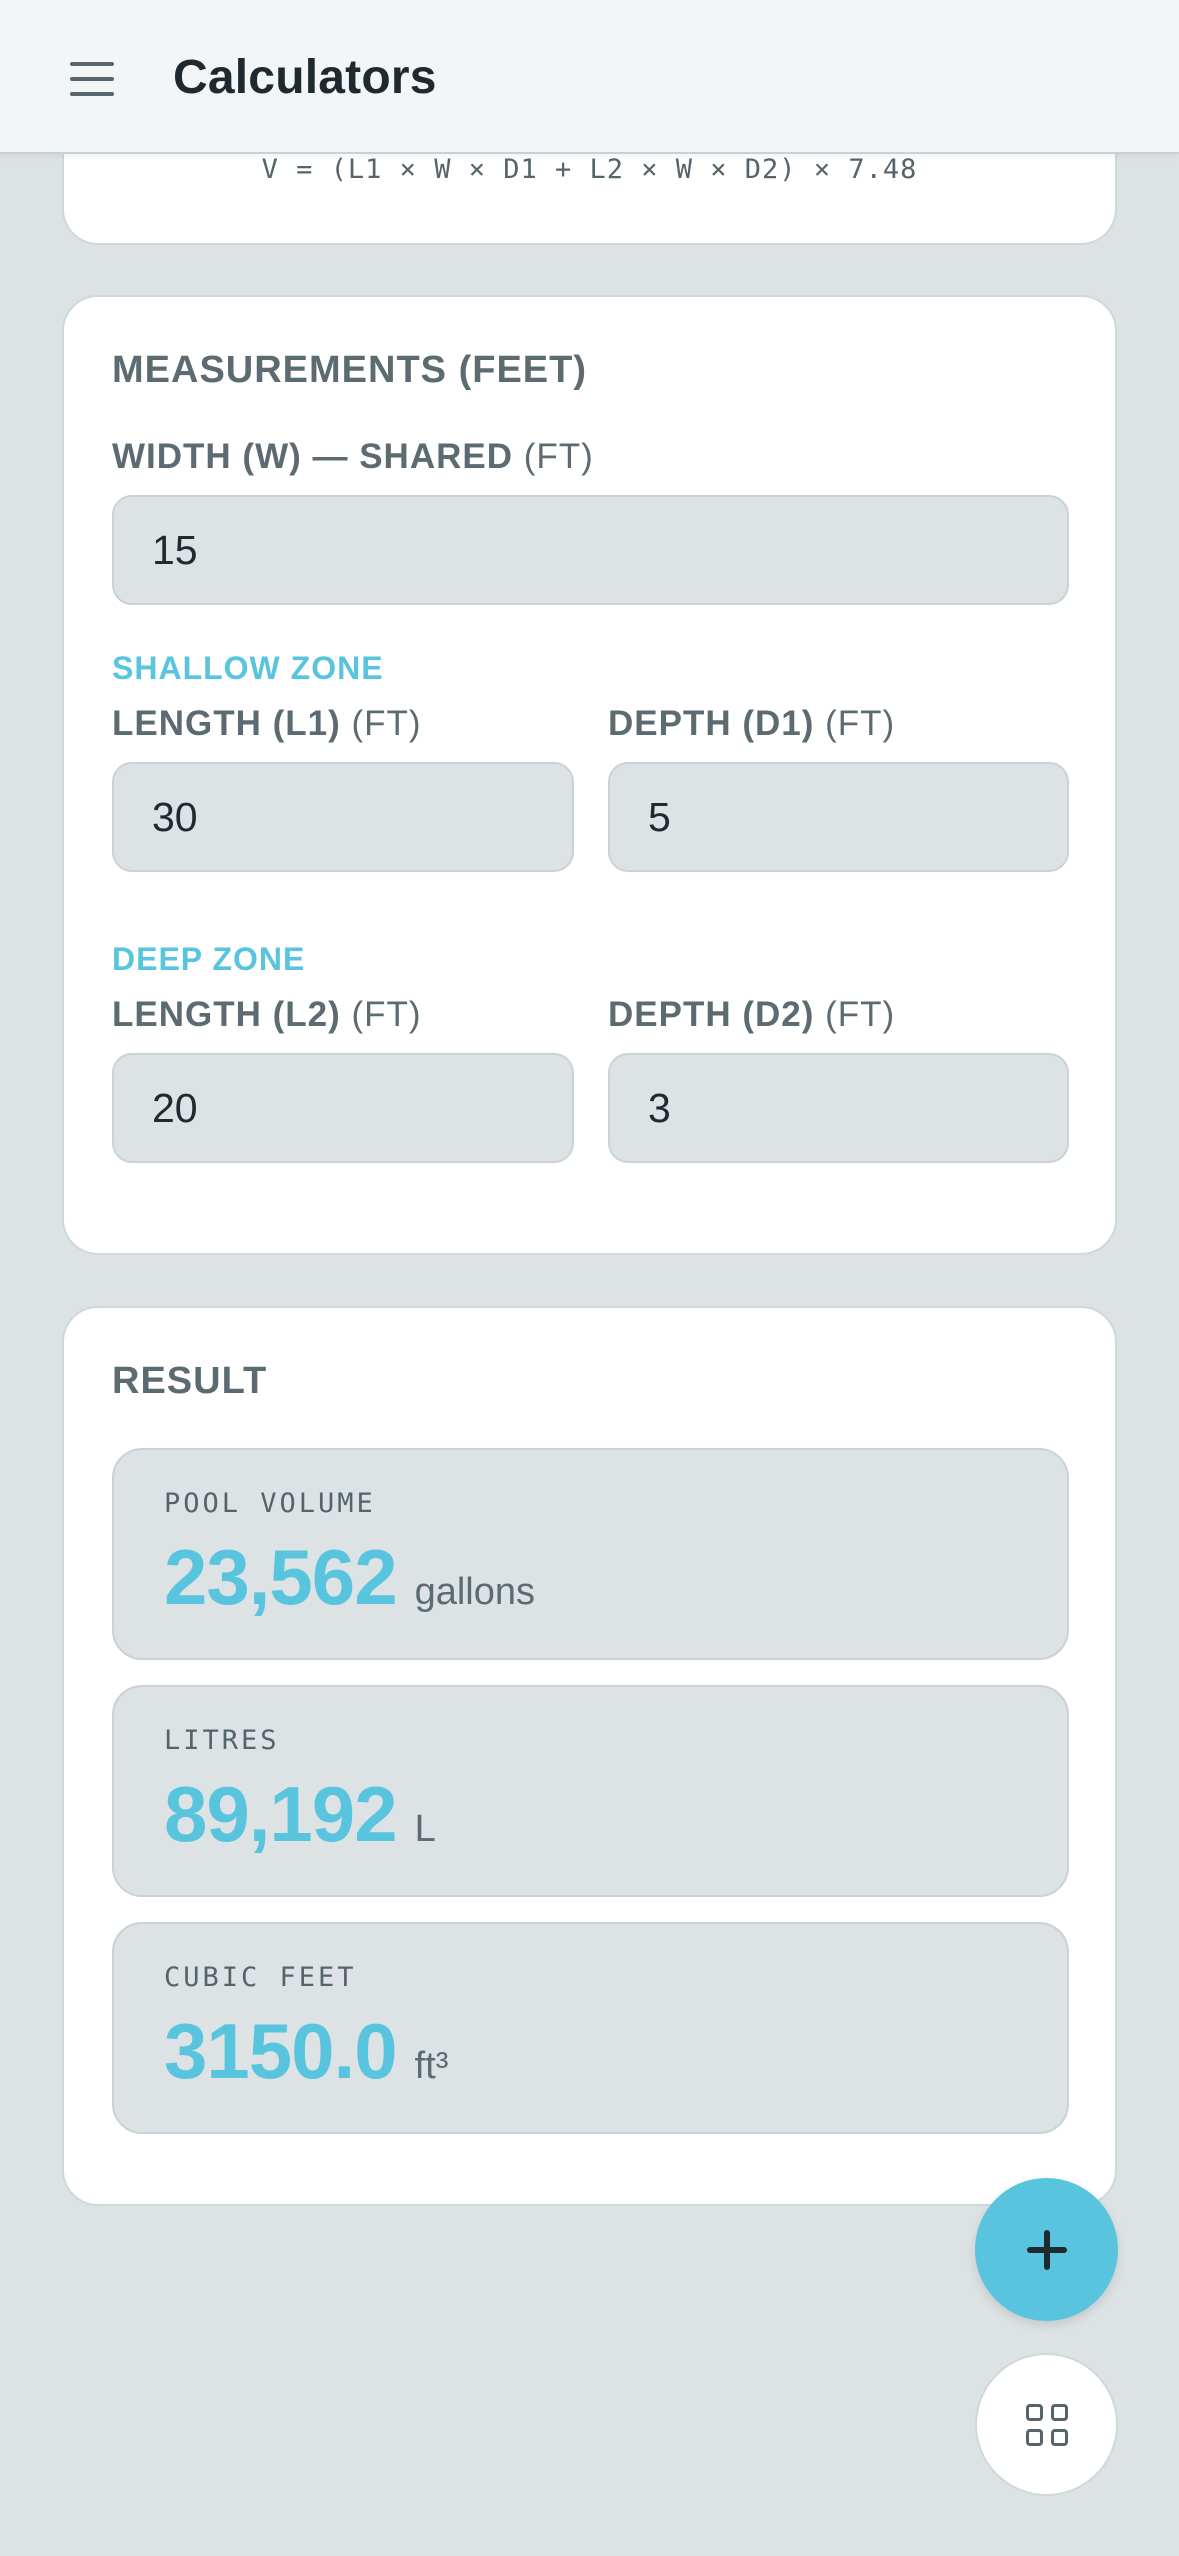 The image size is (1179, 2556). I want to click on depth-d1-label-text: DEPTH (D1), so click(711, 723).